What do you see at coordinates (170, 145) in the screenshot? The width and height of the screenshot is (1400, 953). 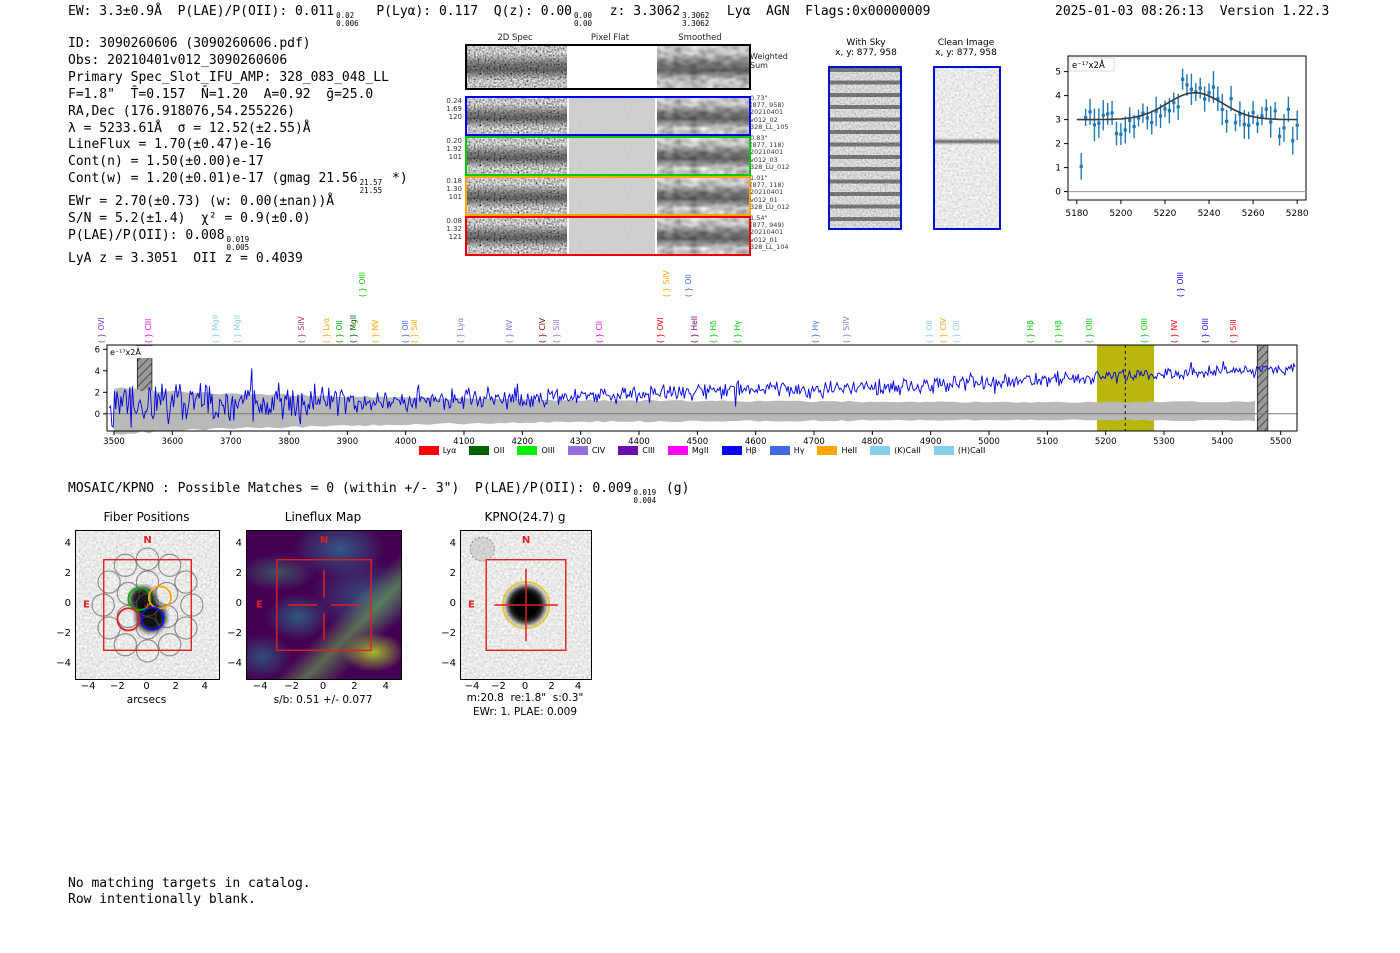 I see `info-line: LineFlux = 1.70(±0.47)e-16` at bounding box center [170, 145].